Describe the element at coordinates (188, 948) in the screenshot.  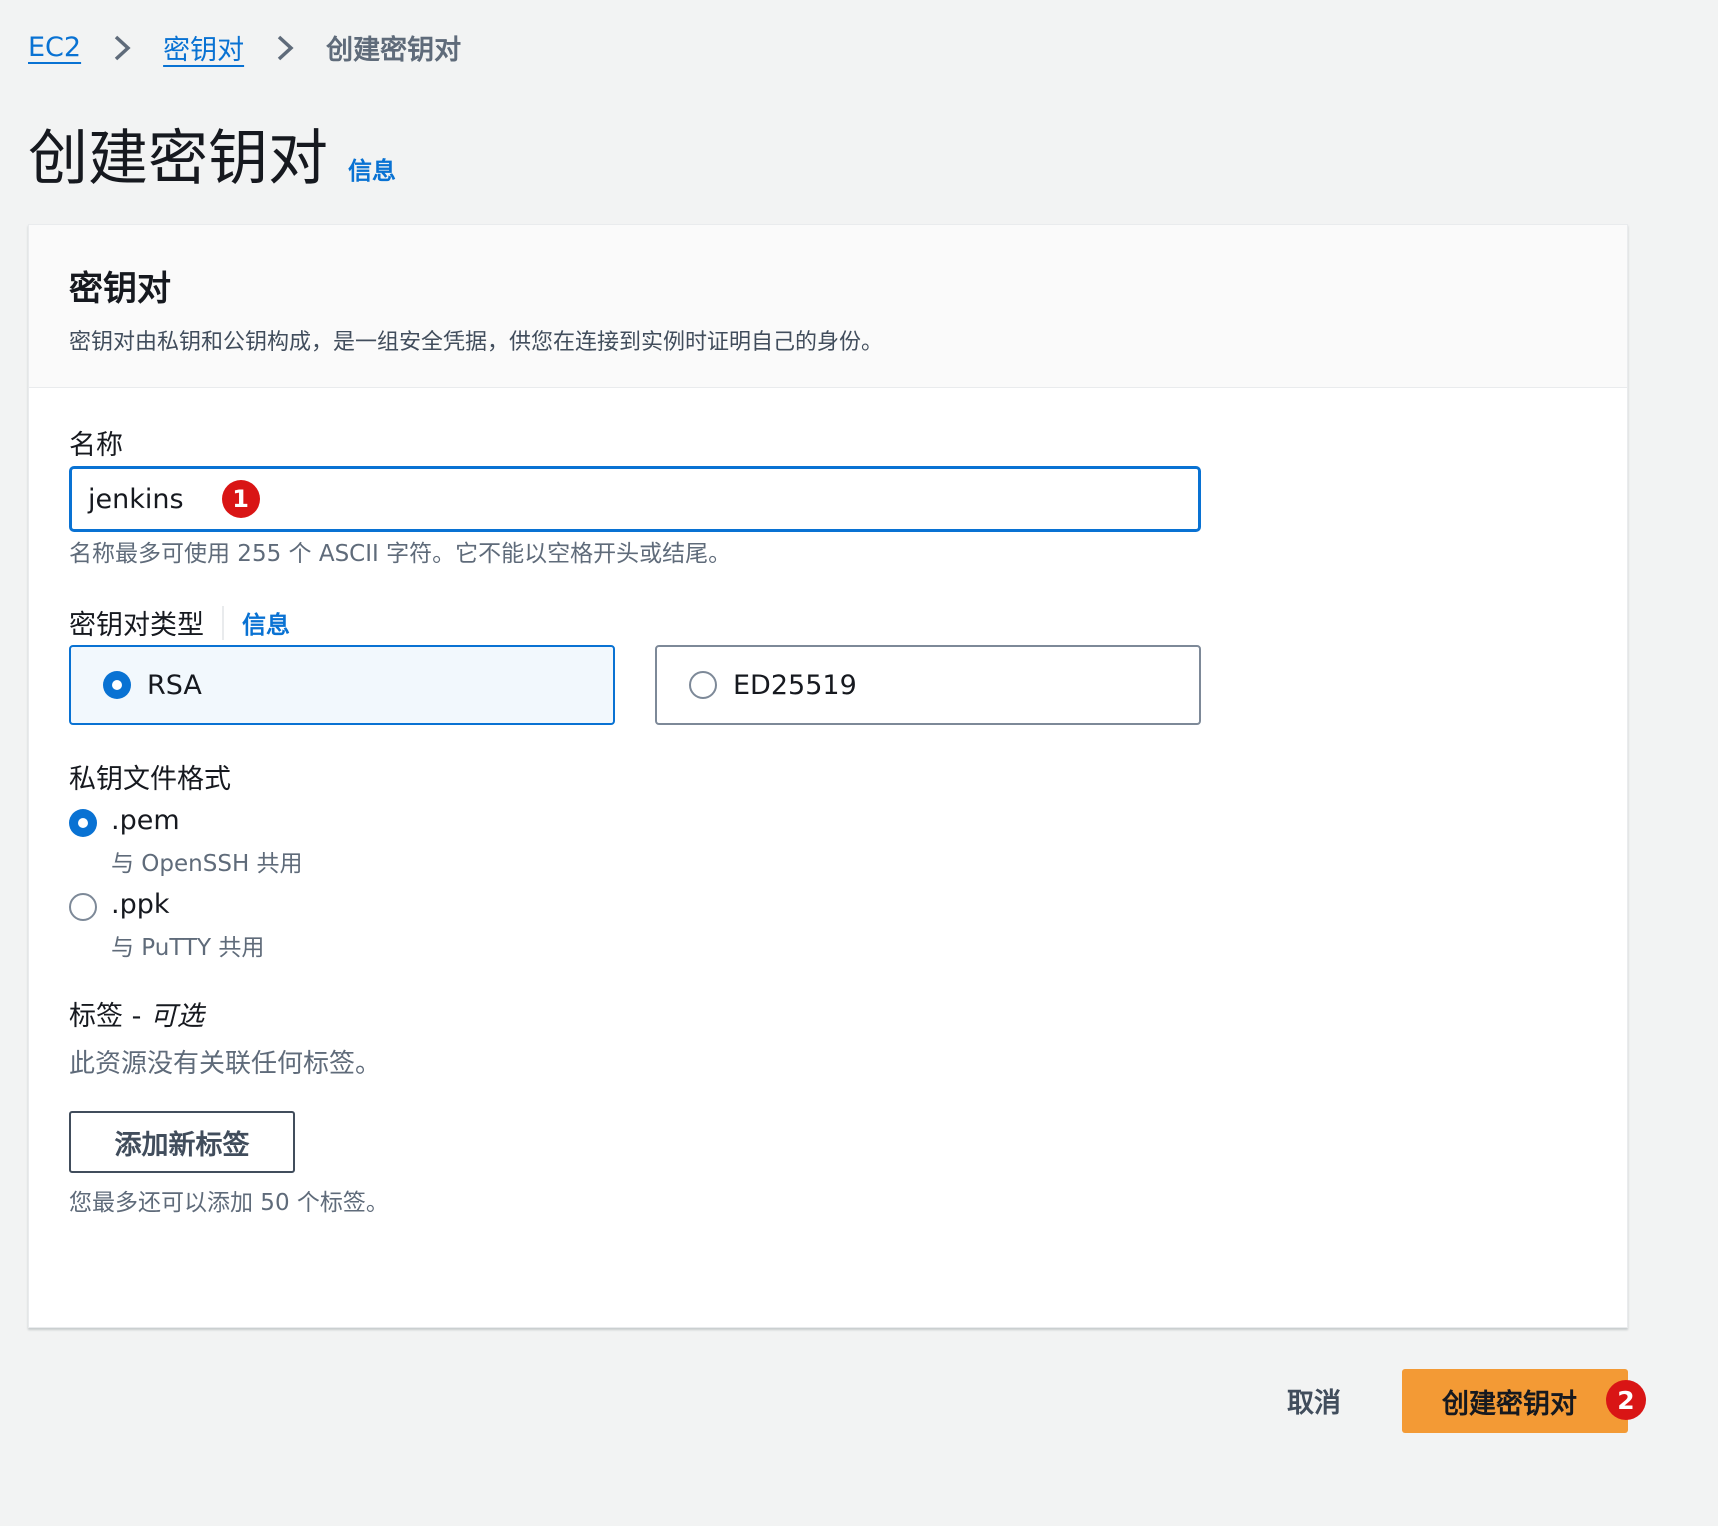
I see `ppk-description: 与 PuTTY 共用` at that location.